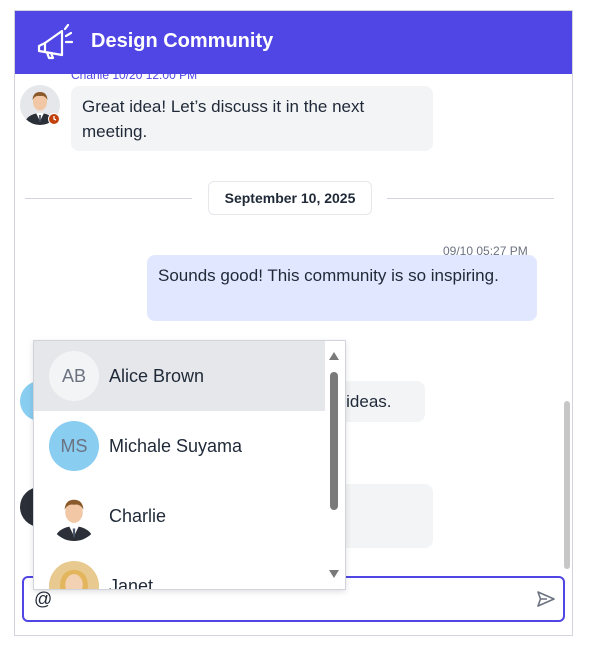 The image size is (596, 654). What do you see at coordinates (179, 516) in the screenshot?
I see `mention-item-charlie: Charlie` at bounding box center [179, 516].